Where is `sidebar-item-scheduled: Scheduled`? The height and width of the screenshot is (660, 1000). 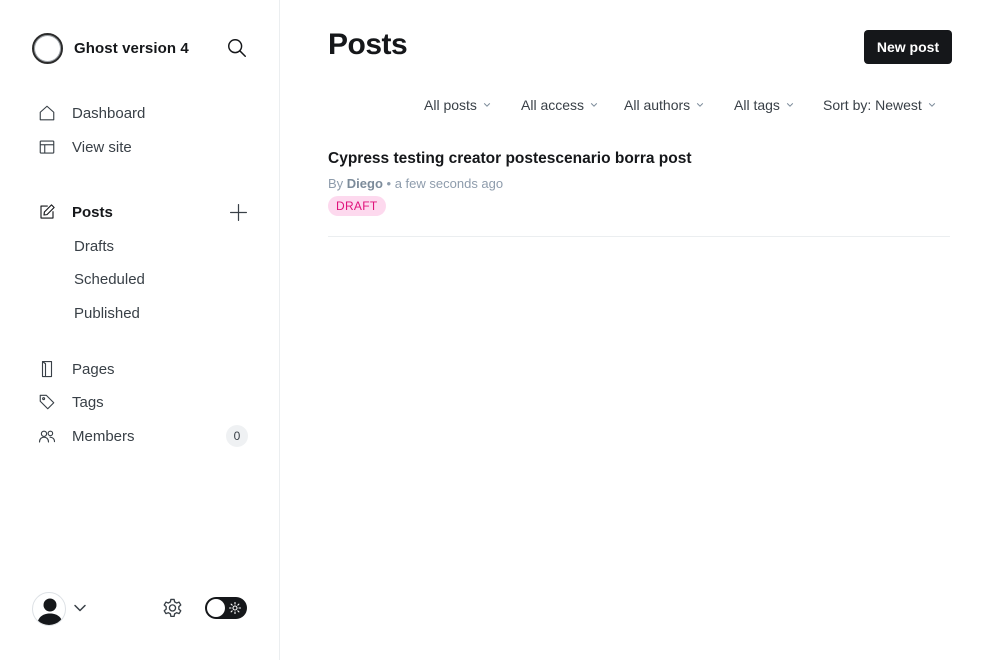 sidebar-item-scheduled: Scheduled is located at coordinates (109, 279).